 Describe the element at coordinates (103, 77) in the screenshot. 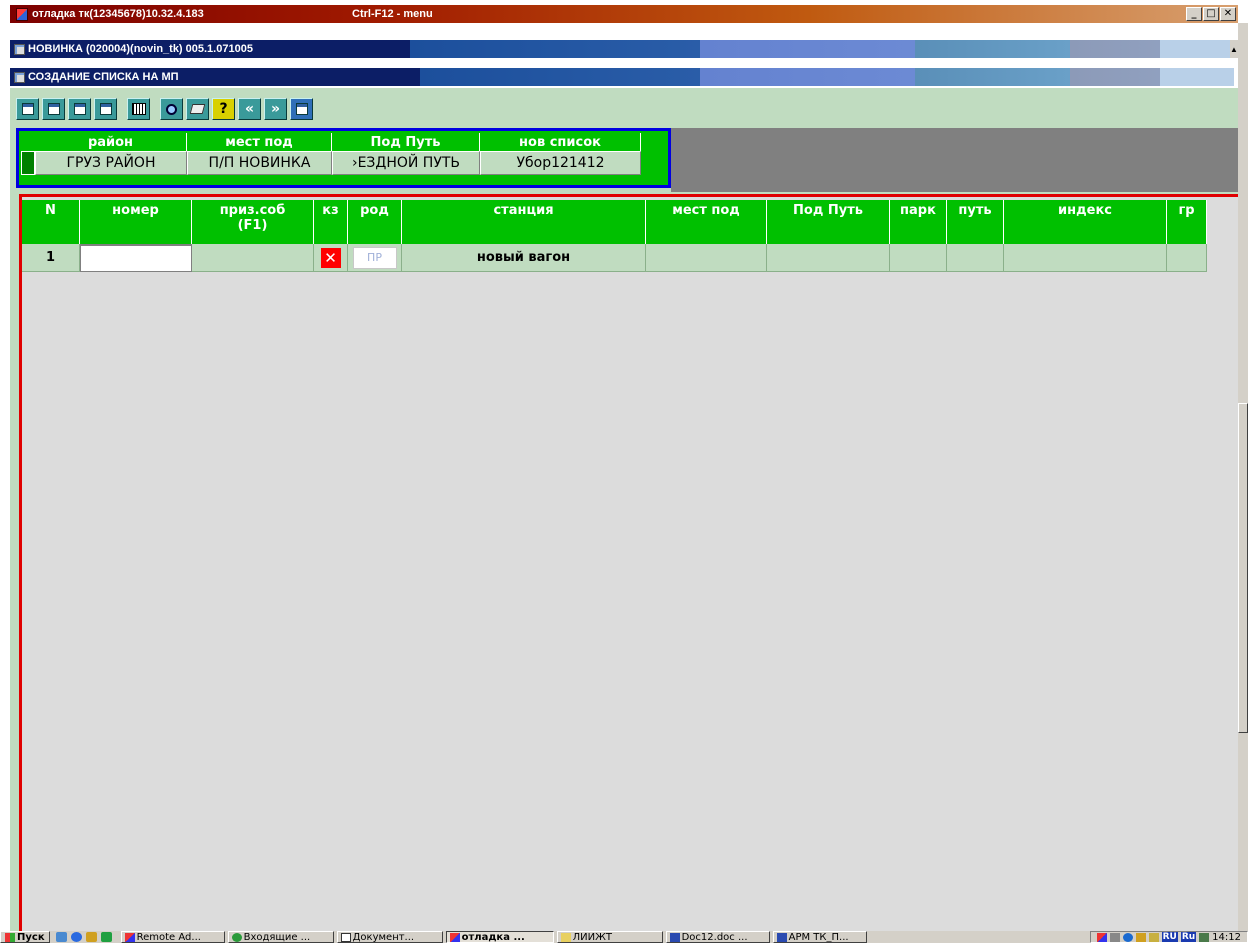

I see `subwindow-title-create-list: СОЗДАНИЕ СПИСКА НА МП` at that location.